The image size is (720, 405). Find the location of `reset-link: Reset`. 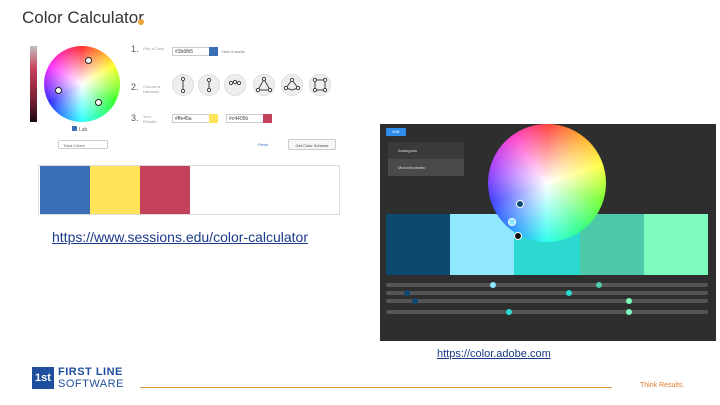

reset-link: Reset is located at coordinates (263, 144).